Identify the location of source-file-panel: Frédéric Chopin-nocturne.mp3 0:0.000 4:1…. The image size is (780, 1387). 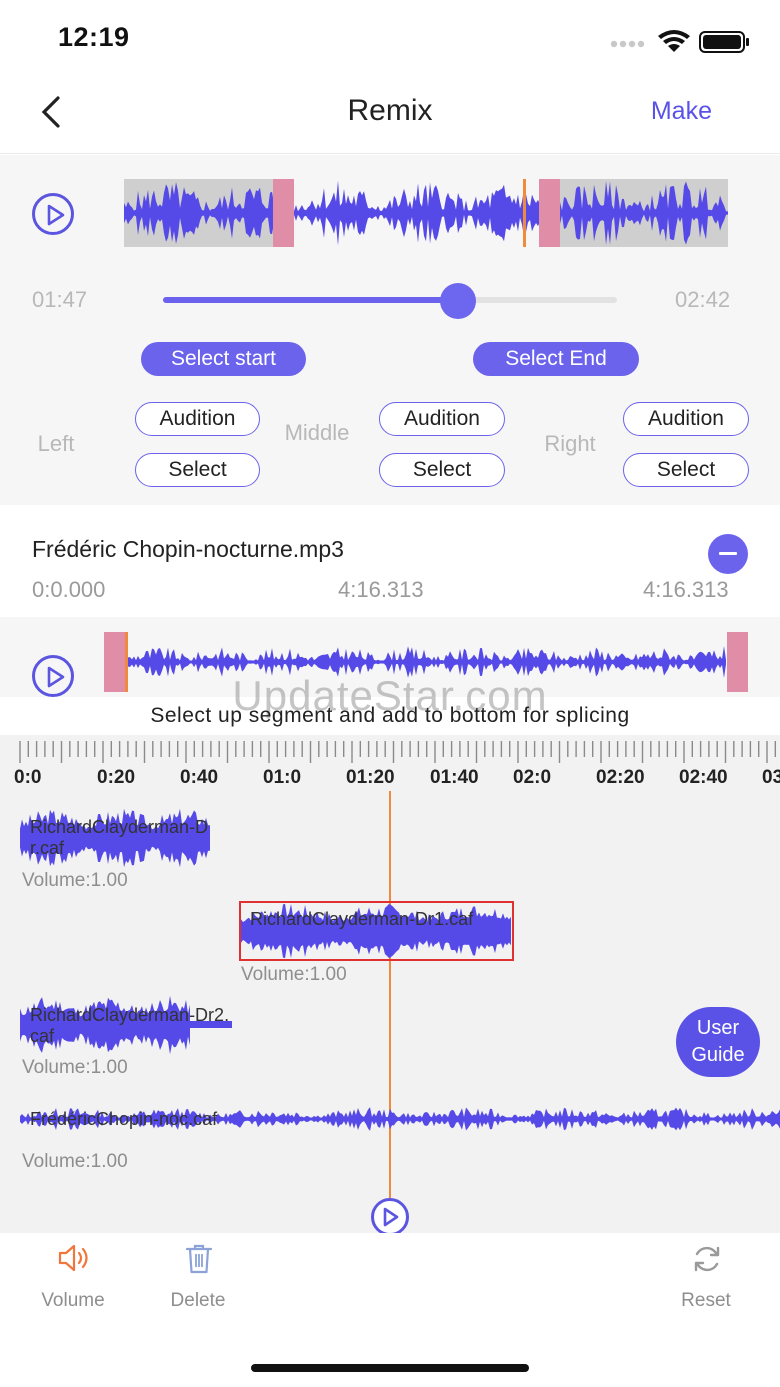
(390, 567).